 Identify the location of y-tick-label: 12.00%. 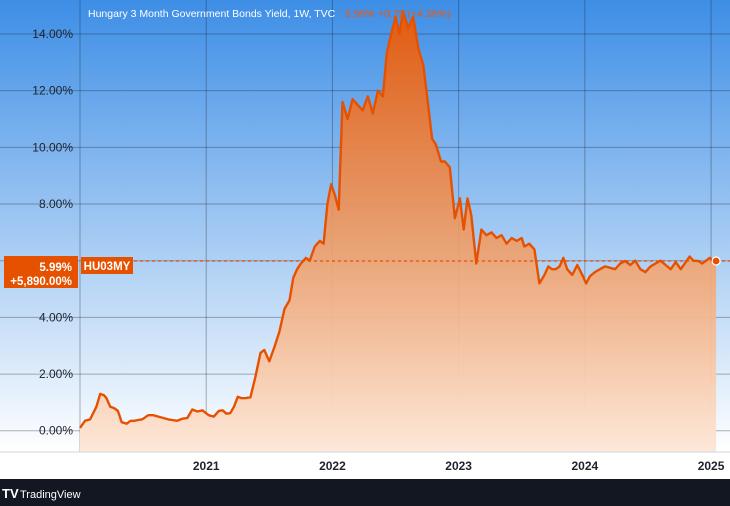
(52, 91).